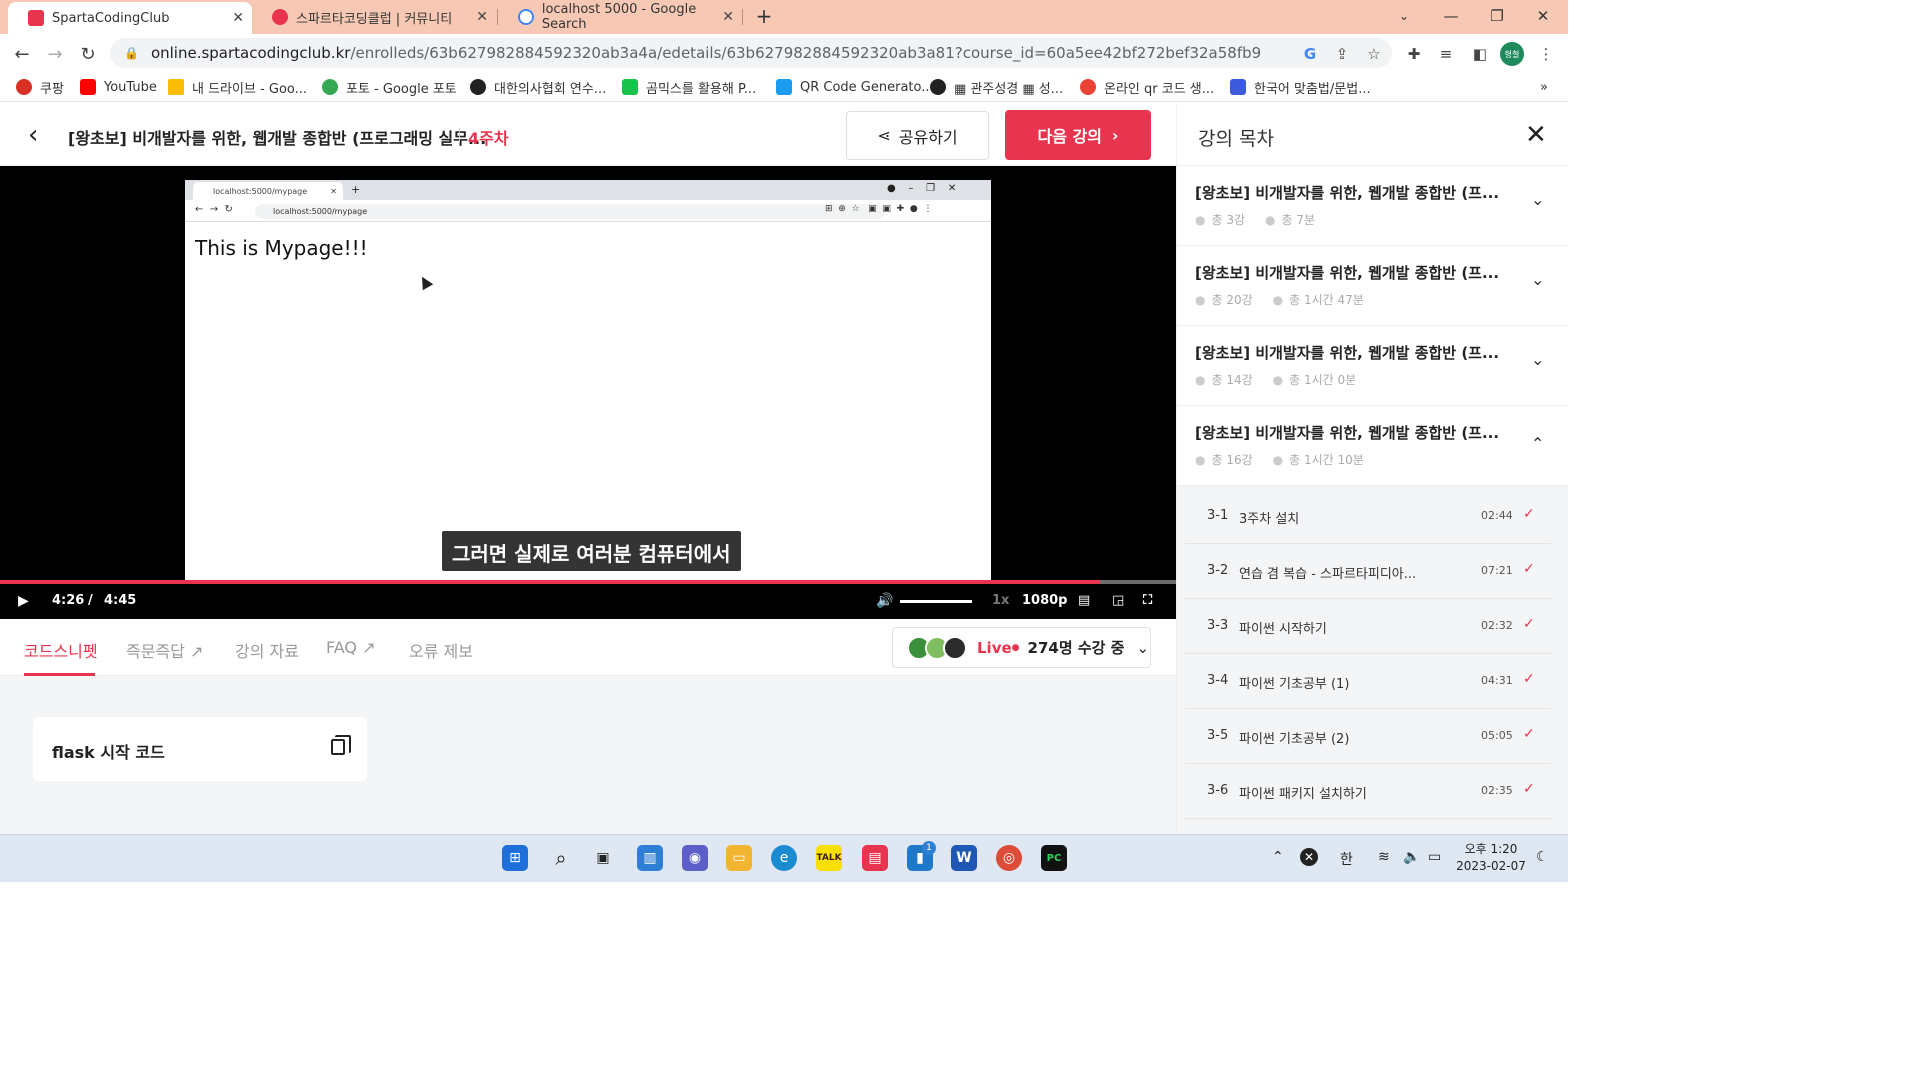  What do you see at coordinates (884, 601) in the screenshot?
I see `volume-icon: 🔊` at bounding box center [884, 601].